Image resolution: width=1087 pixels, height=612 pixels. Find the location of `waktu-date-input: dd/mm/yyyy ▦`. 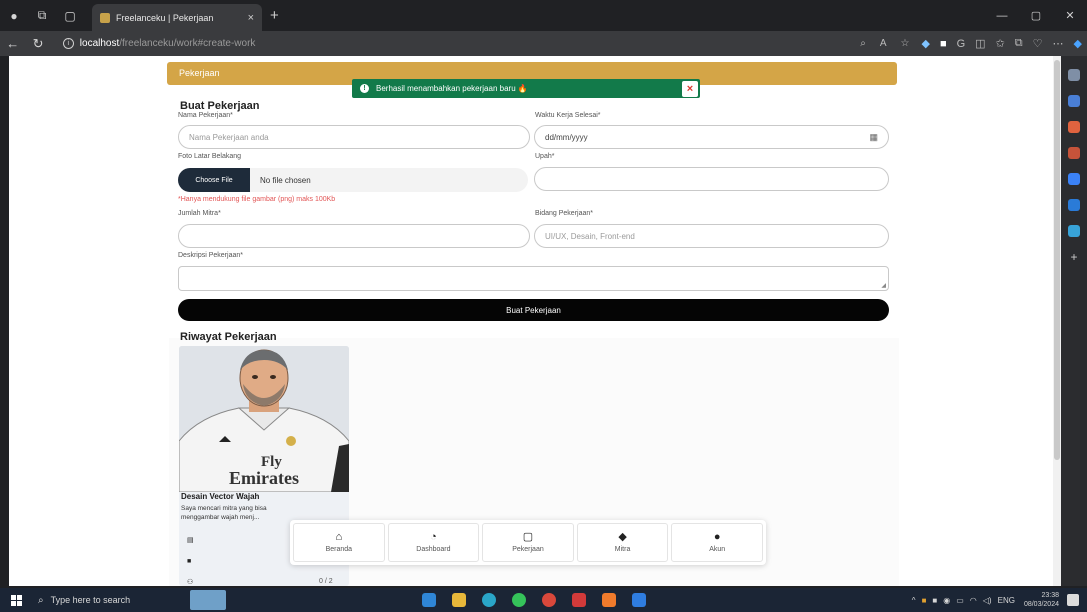

waktu-date-input: dd/mm/yyyy ▦ is located at coordinates (711, 137).